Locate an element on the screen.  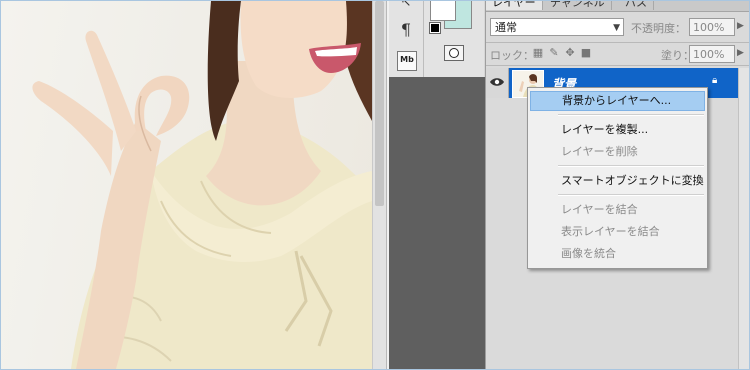
fill-dropdown-icon: ▶ is located at coordinates (740, 53).